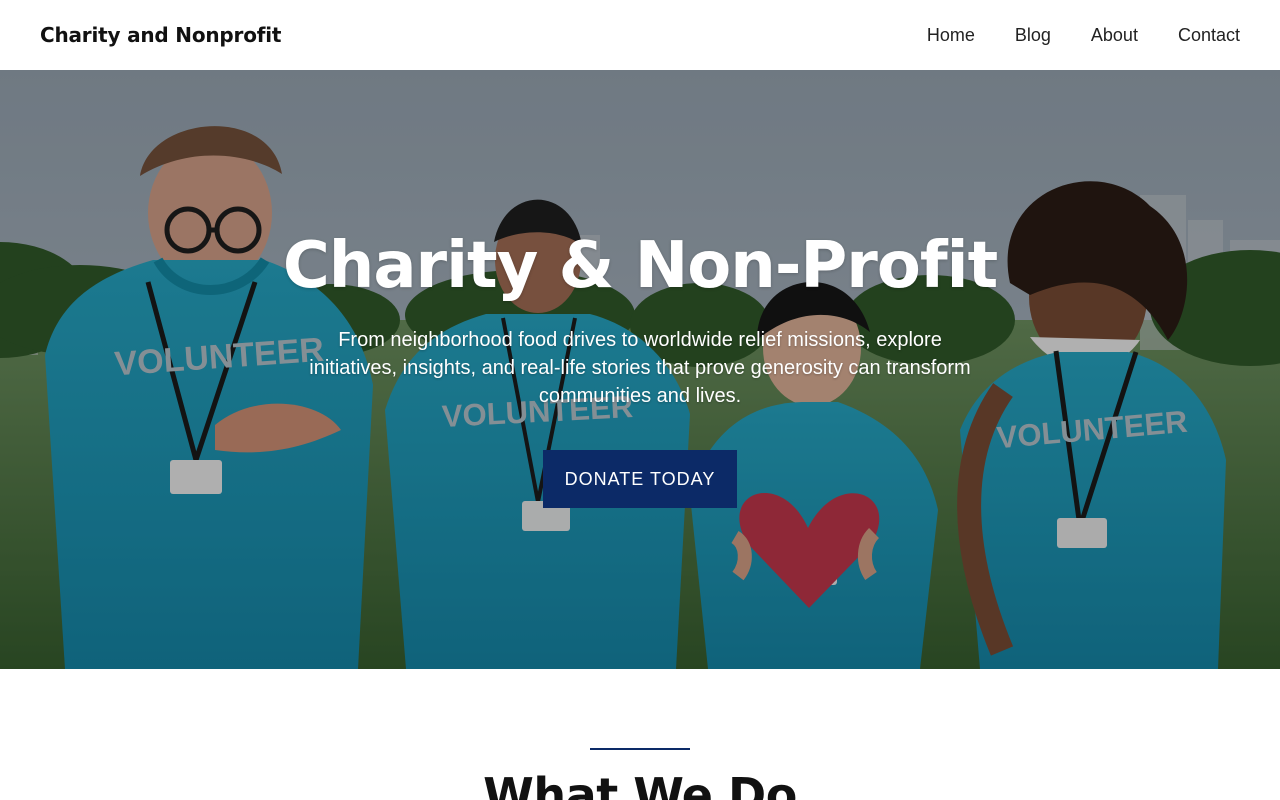 The height and width of the screenshot is (800, 1280). Describe the element at coordinates (1114, 35) in the screenshot. I see `nav-link-about: About` at that location.